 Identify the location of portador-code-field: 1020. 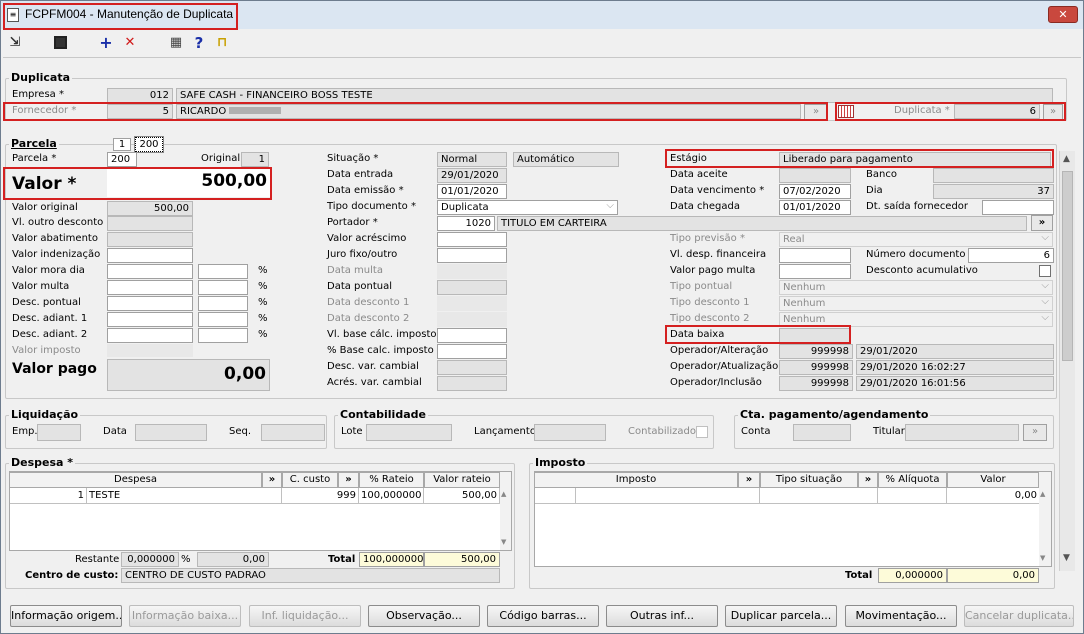
(466, 223).